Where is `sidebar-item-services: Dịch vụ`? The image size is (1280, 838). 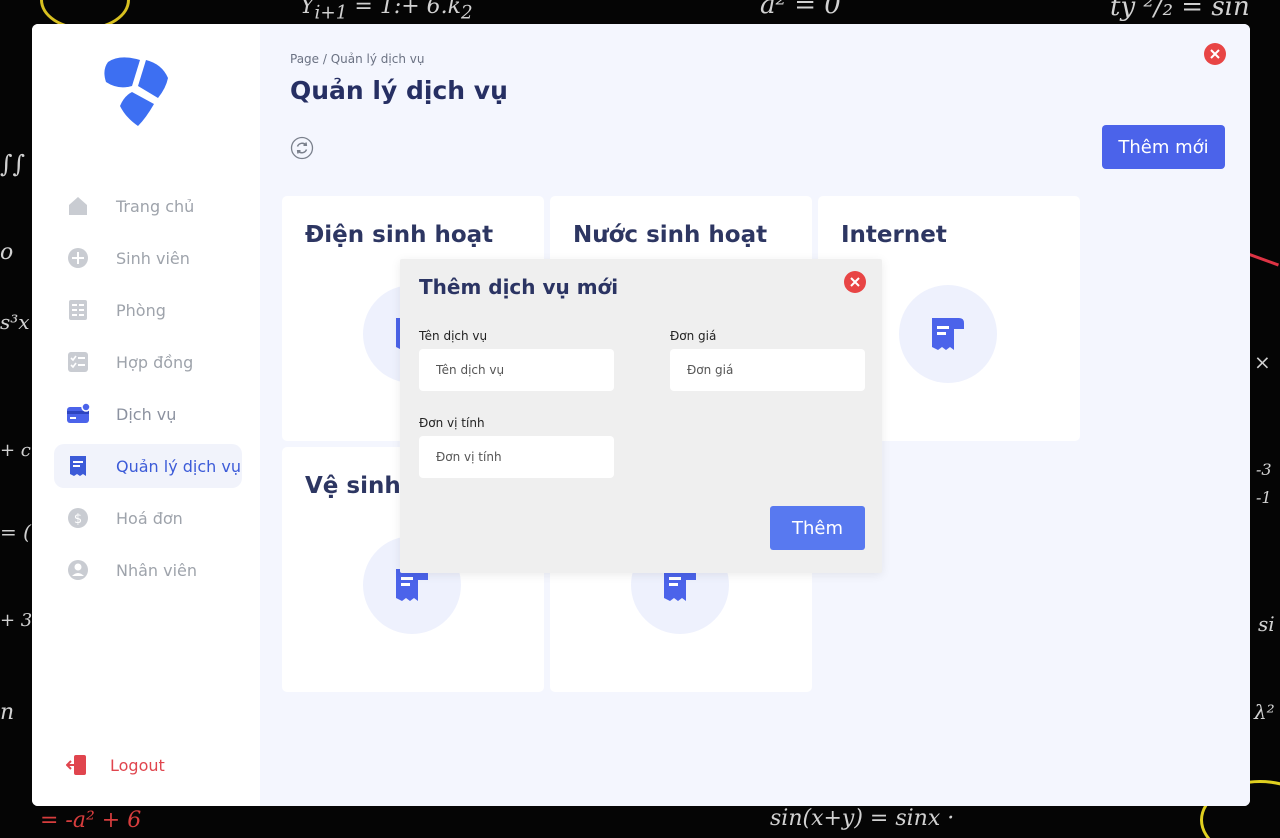
sidebar-item-services: Dịch vụ is located at coordinates (148, 414).